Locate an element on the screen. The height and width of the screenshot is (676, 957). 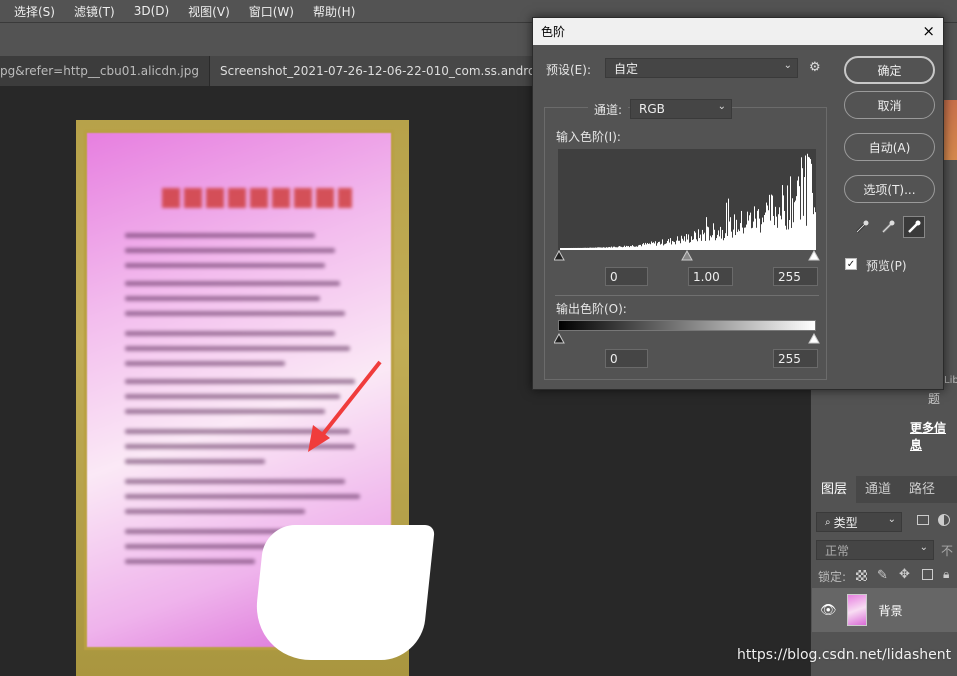
input-levels-label: 输入色阶(I): is located at coordinates (588, 137).